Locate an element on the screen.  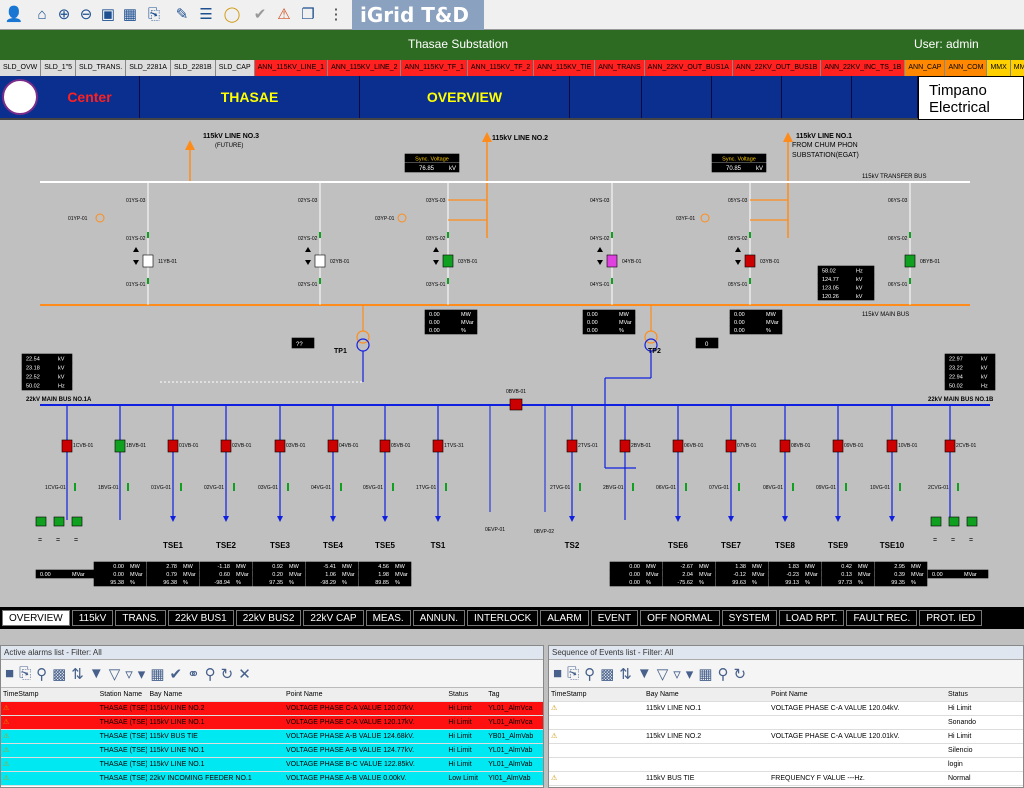
nav-off-normal: OFF NORMAL is located at coordinates (680, 618).